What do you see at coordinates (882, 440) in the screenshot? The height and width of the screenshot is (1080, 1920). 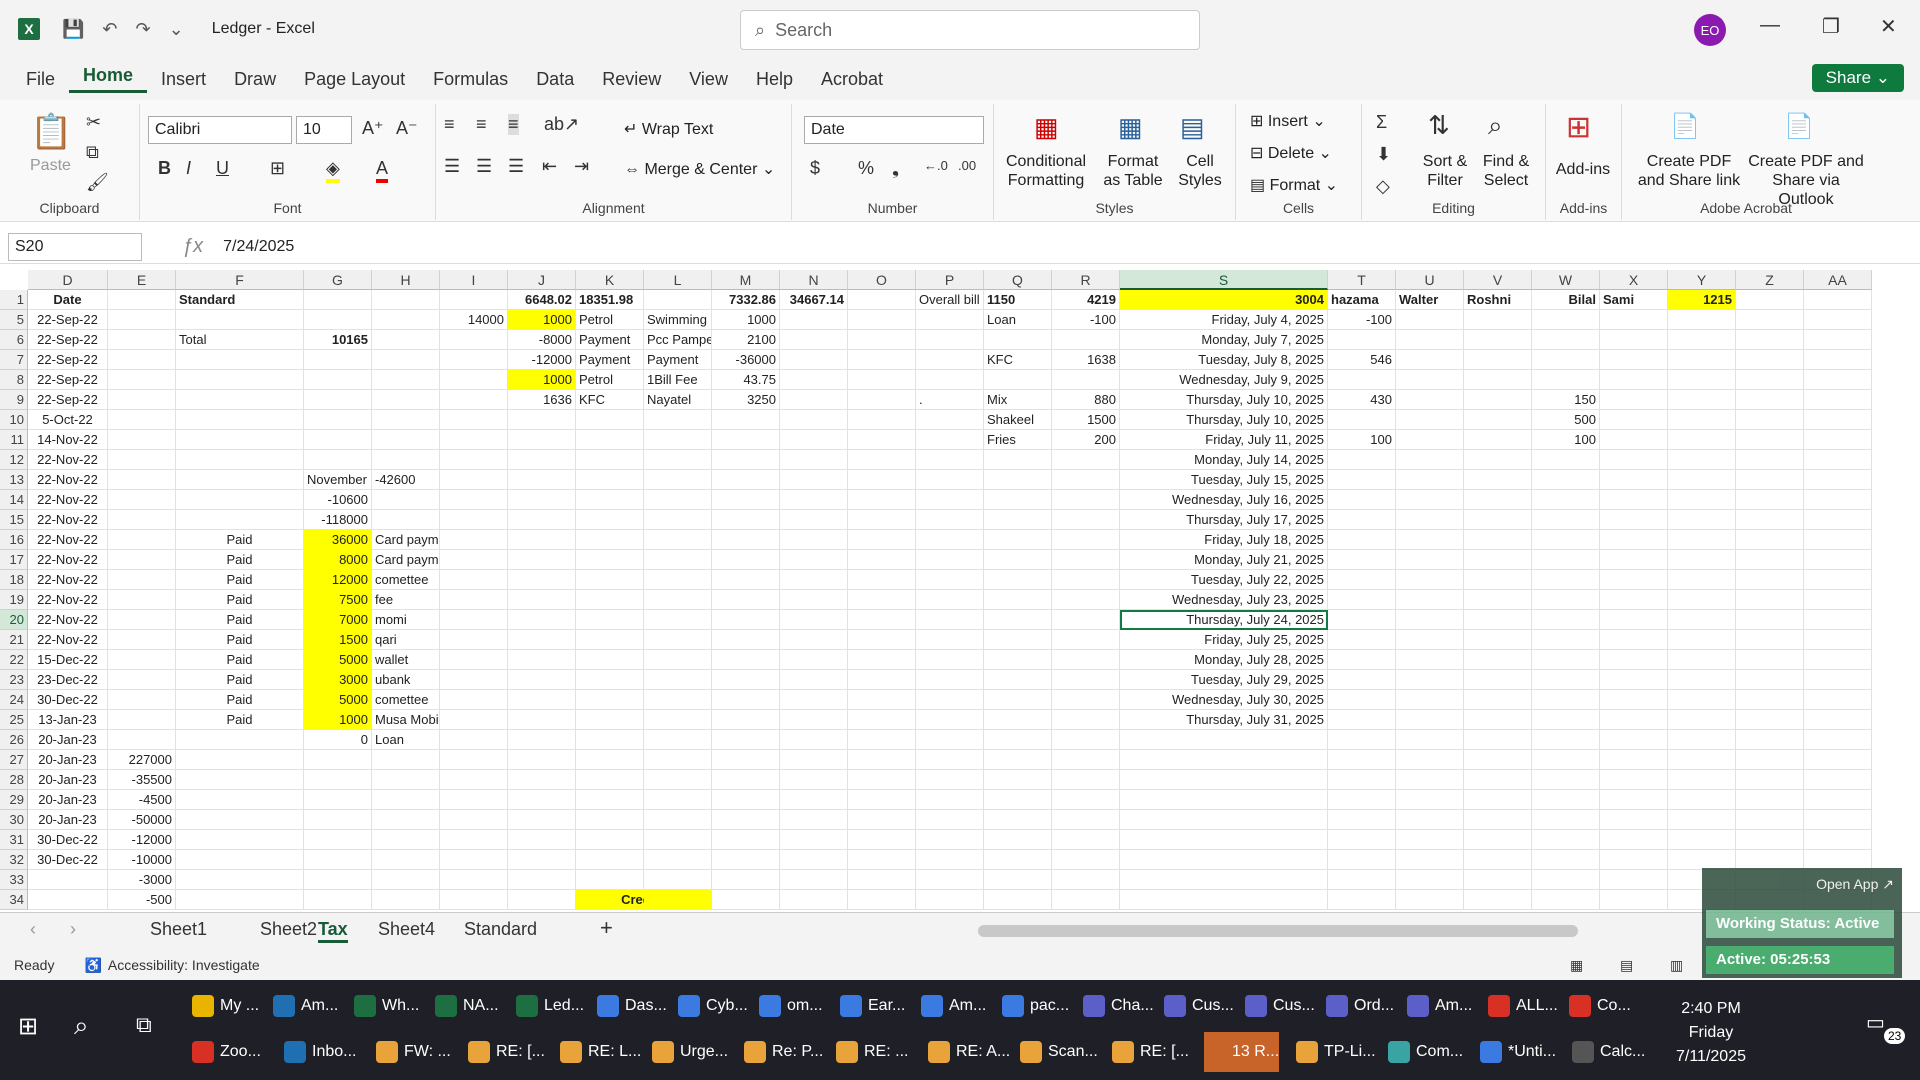 I see `cell-O11` at bounding box center [882, 440].